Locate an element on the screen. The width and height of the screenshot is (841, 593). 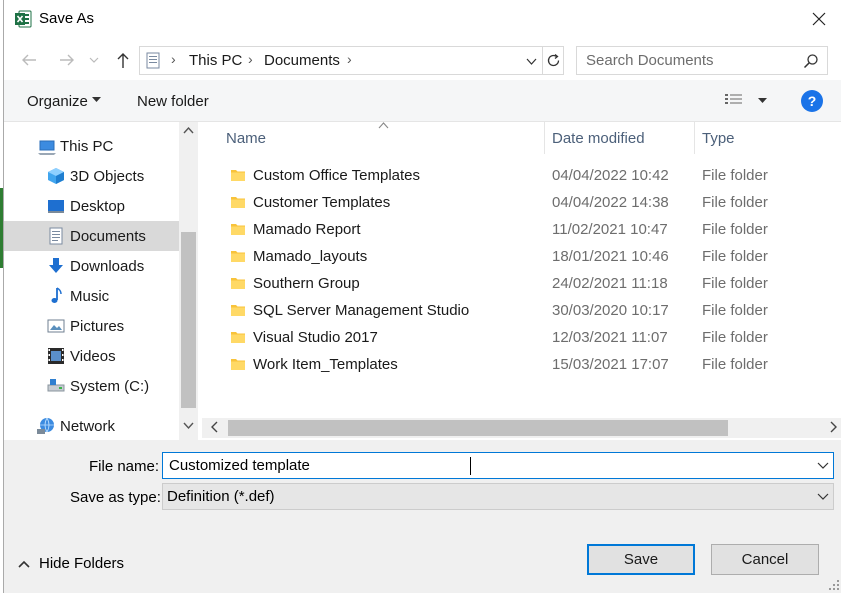
nav-pane-scrollbar is located at coordinates (188, 281).